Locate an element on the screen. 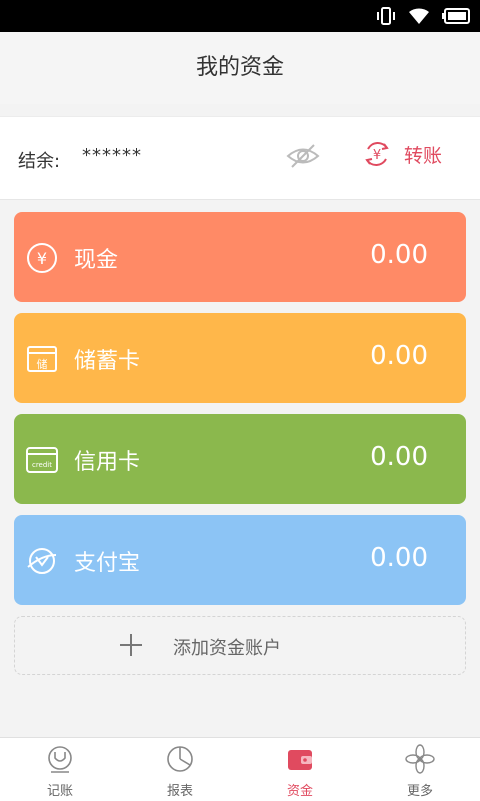 This screenshot has height=801, width=480. balance-label: 结余: is located at coordinates (39, 161).